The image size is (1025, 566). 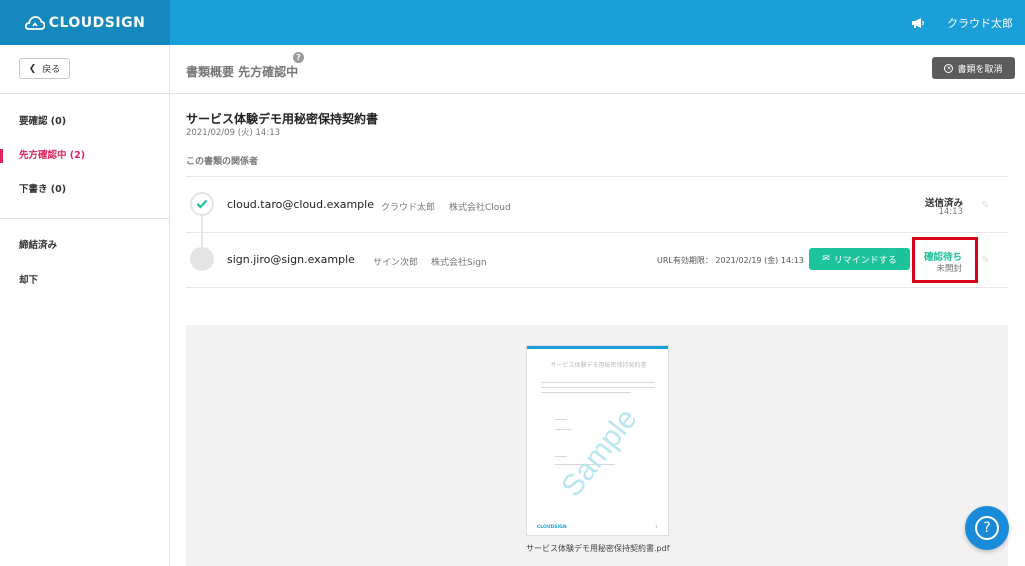 I want to click on status-time: 14:13, so click(x=951, y=212).